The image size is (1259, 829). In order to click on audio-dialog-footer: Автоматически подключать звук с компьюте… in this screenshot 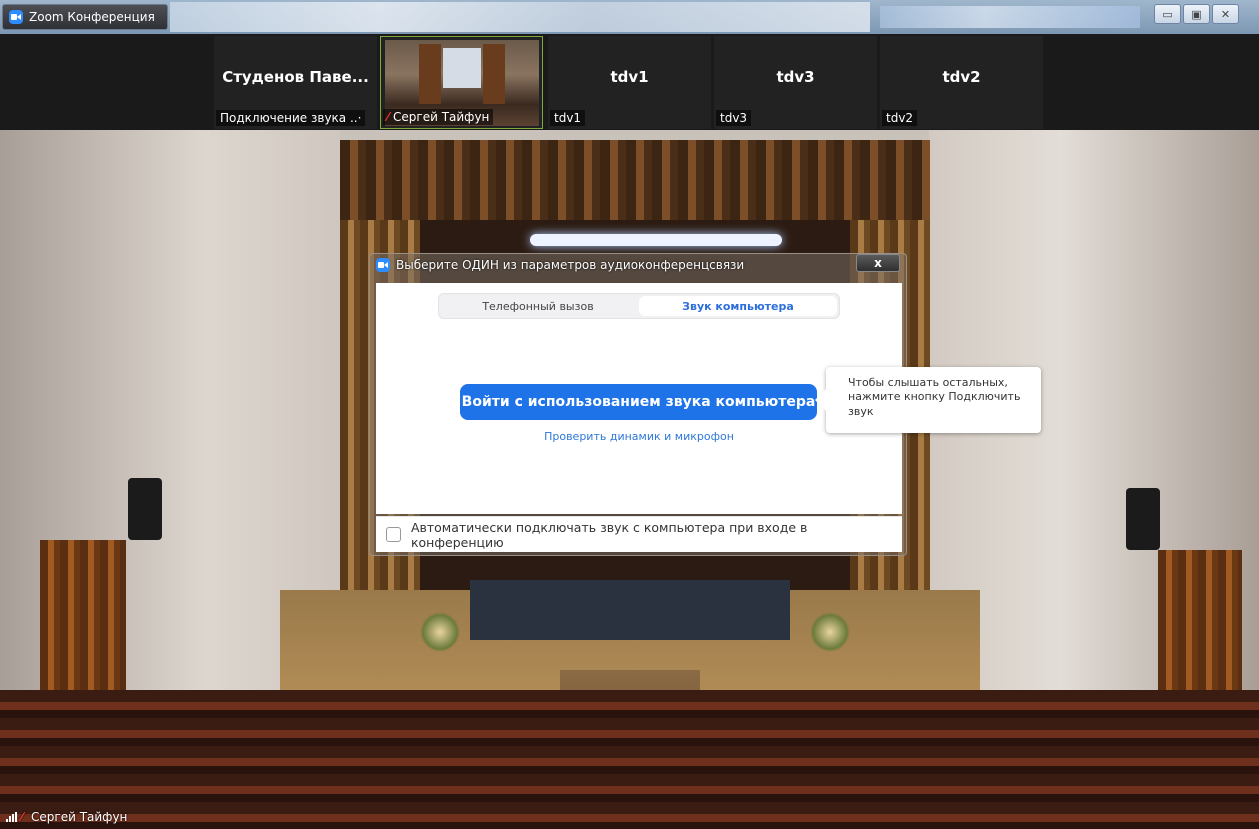, I will do `click(639, 534)`.